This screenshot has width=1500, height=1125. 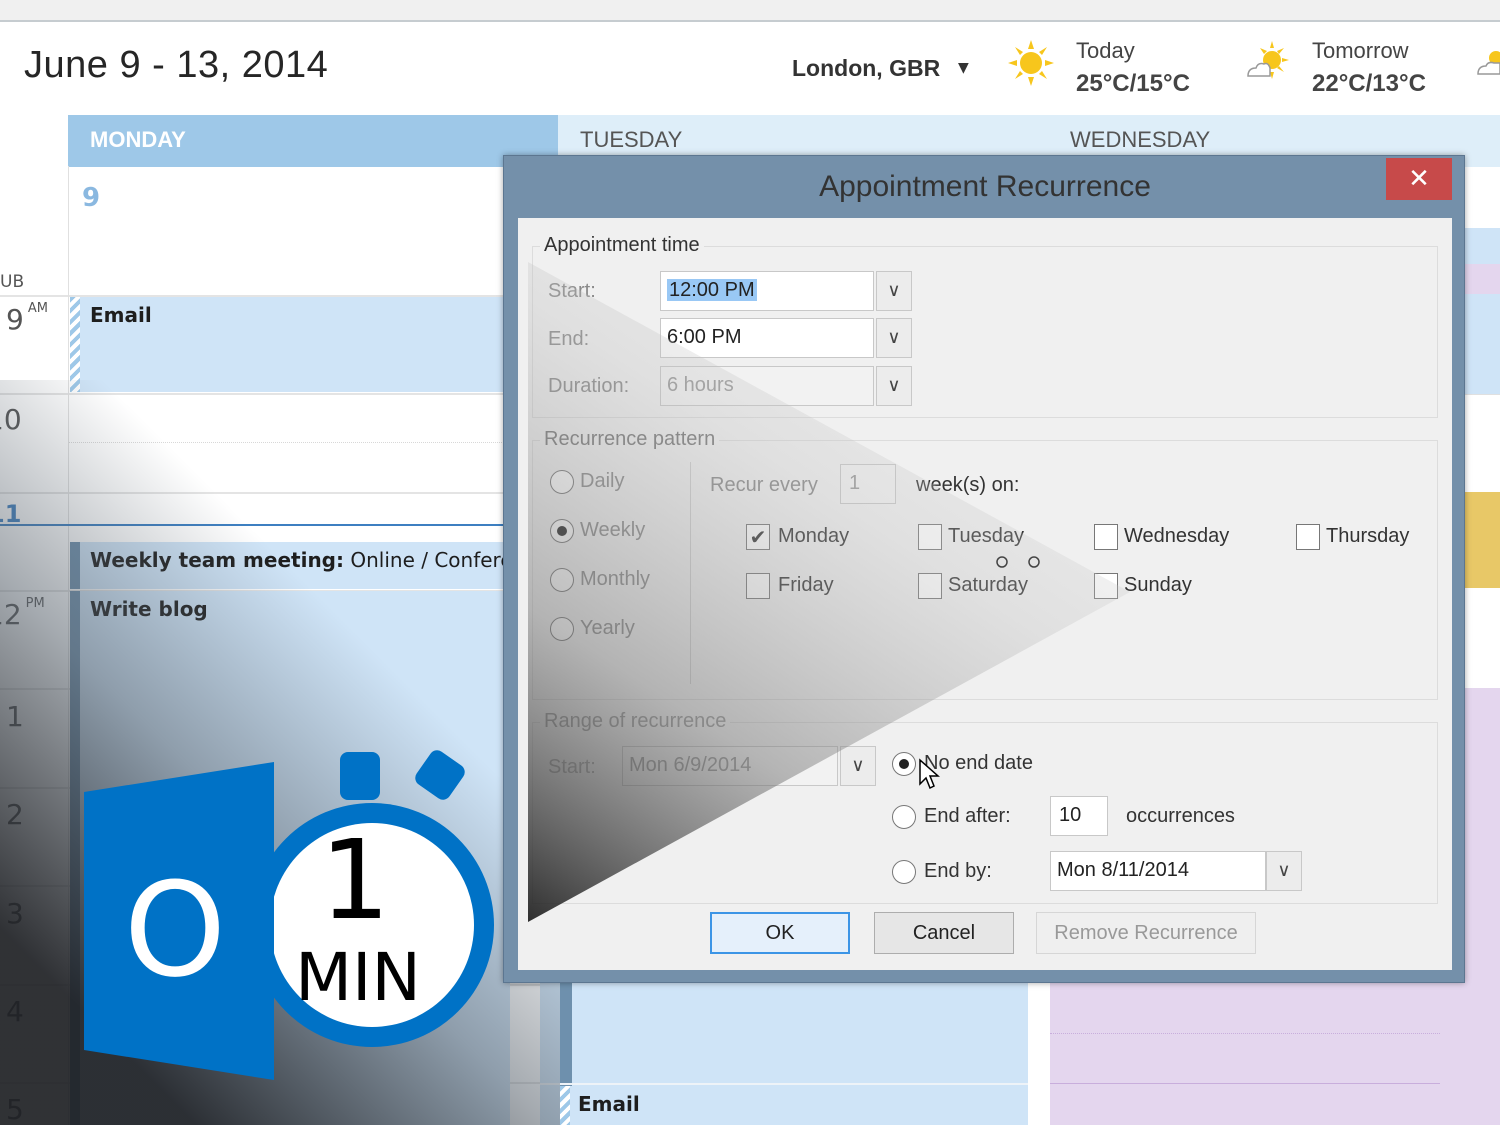 What do you see at coordinates (569, 339) in the screenshot?
I see `end-time-label: End:` at bounding box center [569, 339].